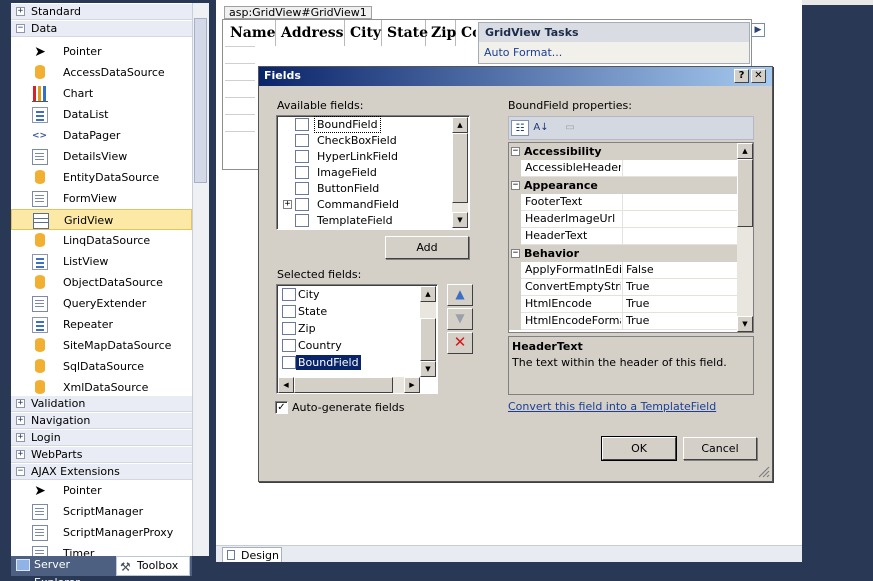 This screenshot has width=873, height=581. What do you see at coordinates (101, 549) in the screenshot?
I see `toolbox-item-timer: Timer` at bounding box center [101, 549].